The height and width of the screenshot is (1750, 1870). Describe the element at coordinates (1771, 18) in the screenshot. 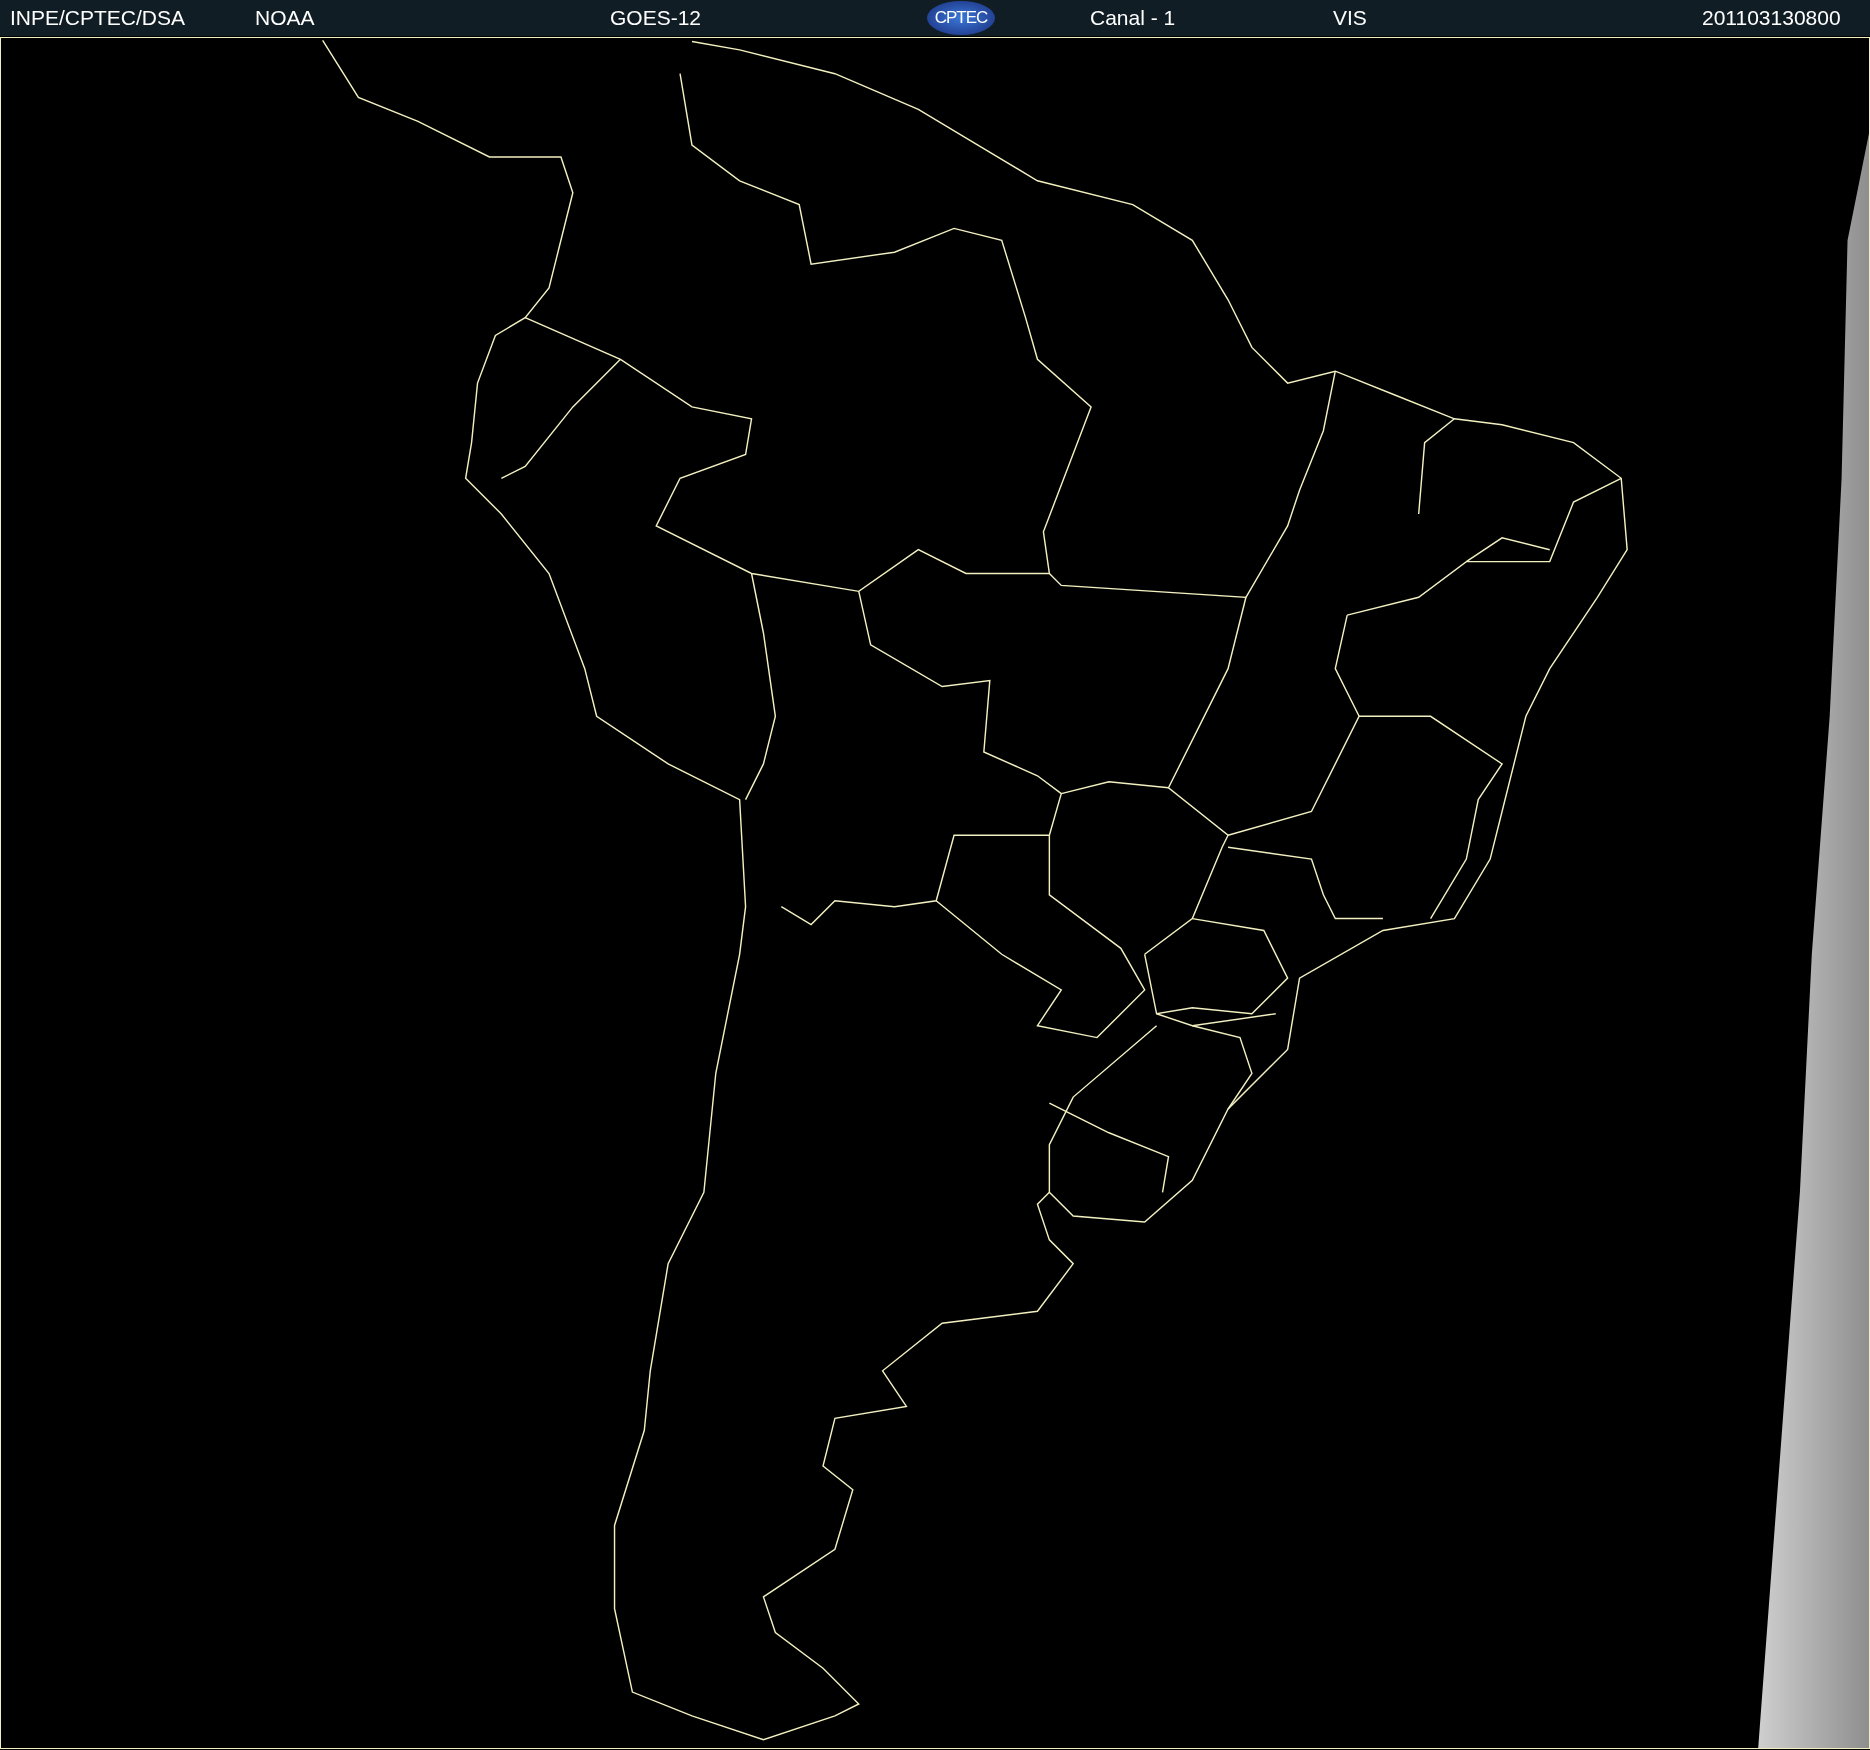

I see `header-label: 201103130800` at that location.